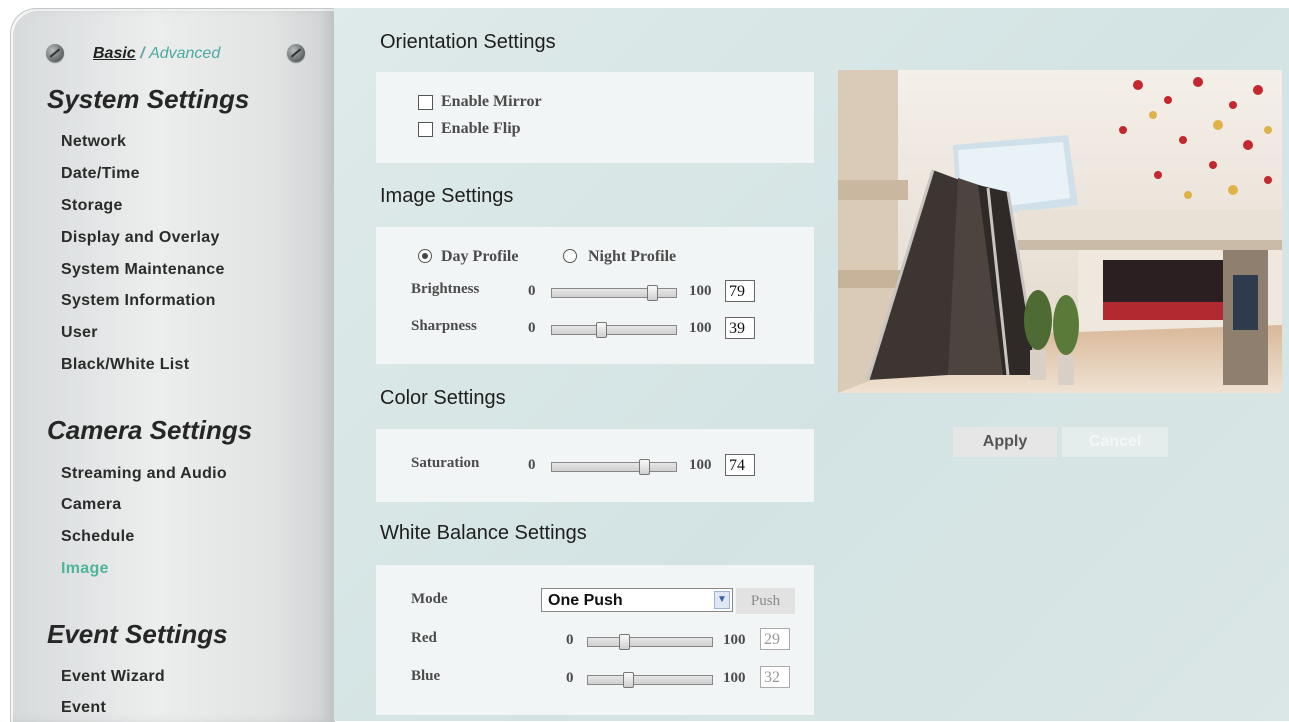 The width and height of the screenshot is (1289, 722). What do you see at coordinates (425, 256) in the screenshot?
I see `day-profile-radio` at bounding box center [425, 256].